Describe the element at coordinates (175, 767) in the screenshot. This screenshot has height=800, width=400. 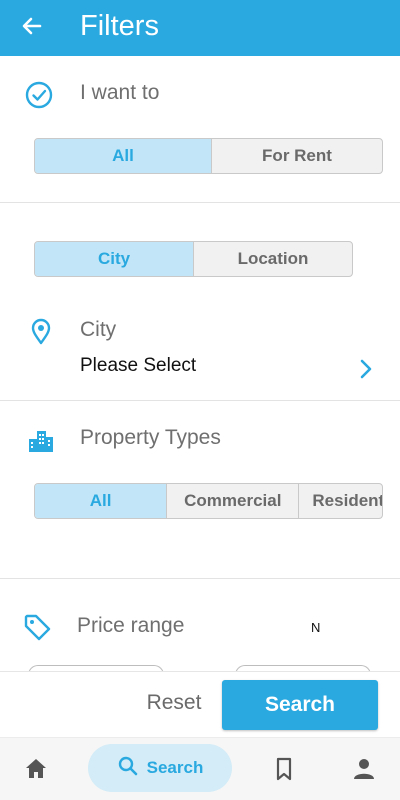
I see `nav-search-label: Search` at that location.